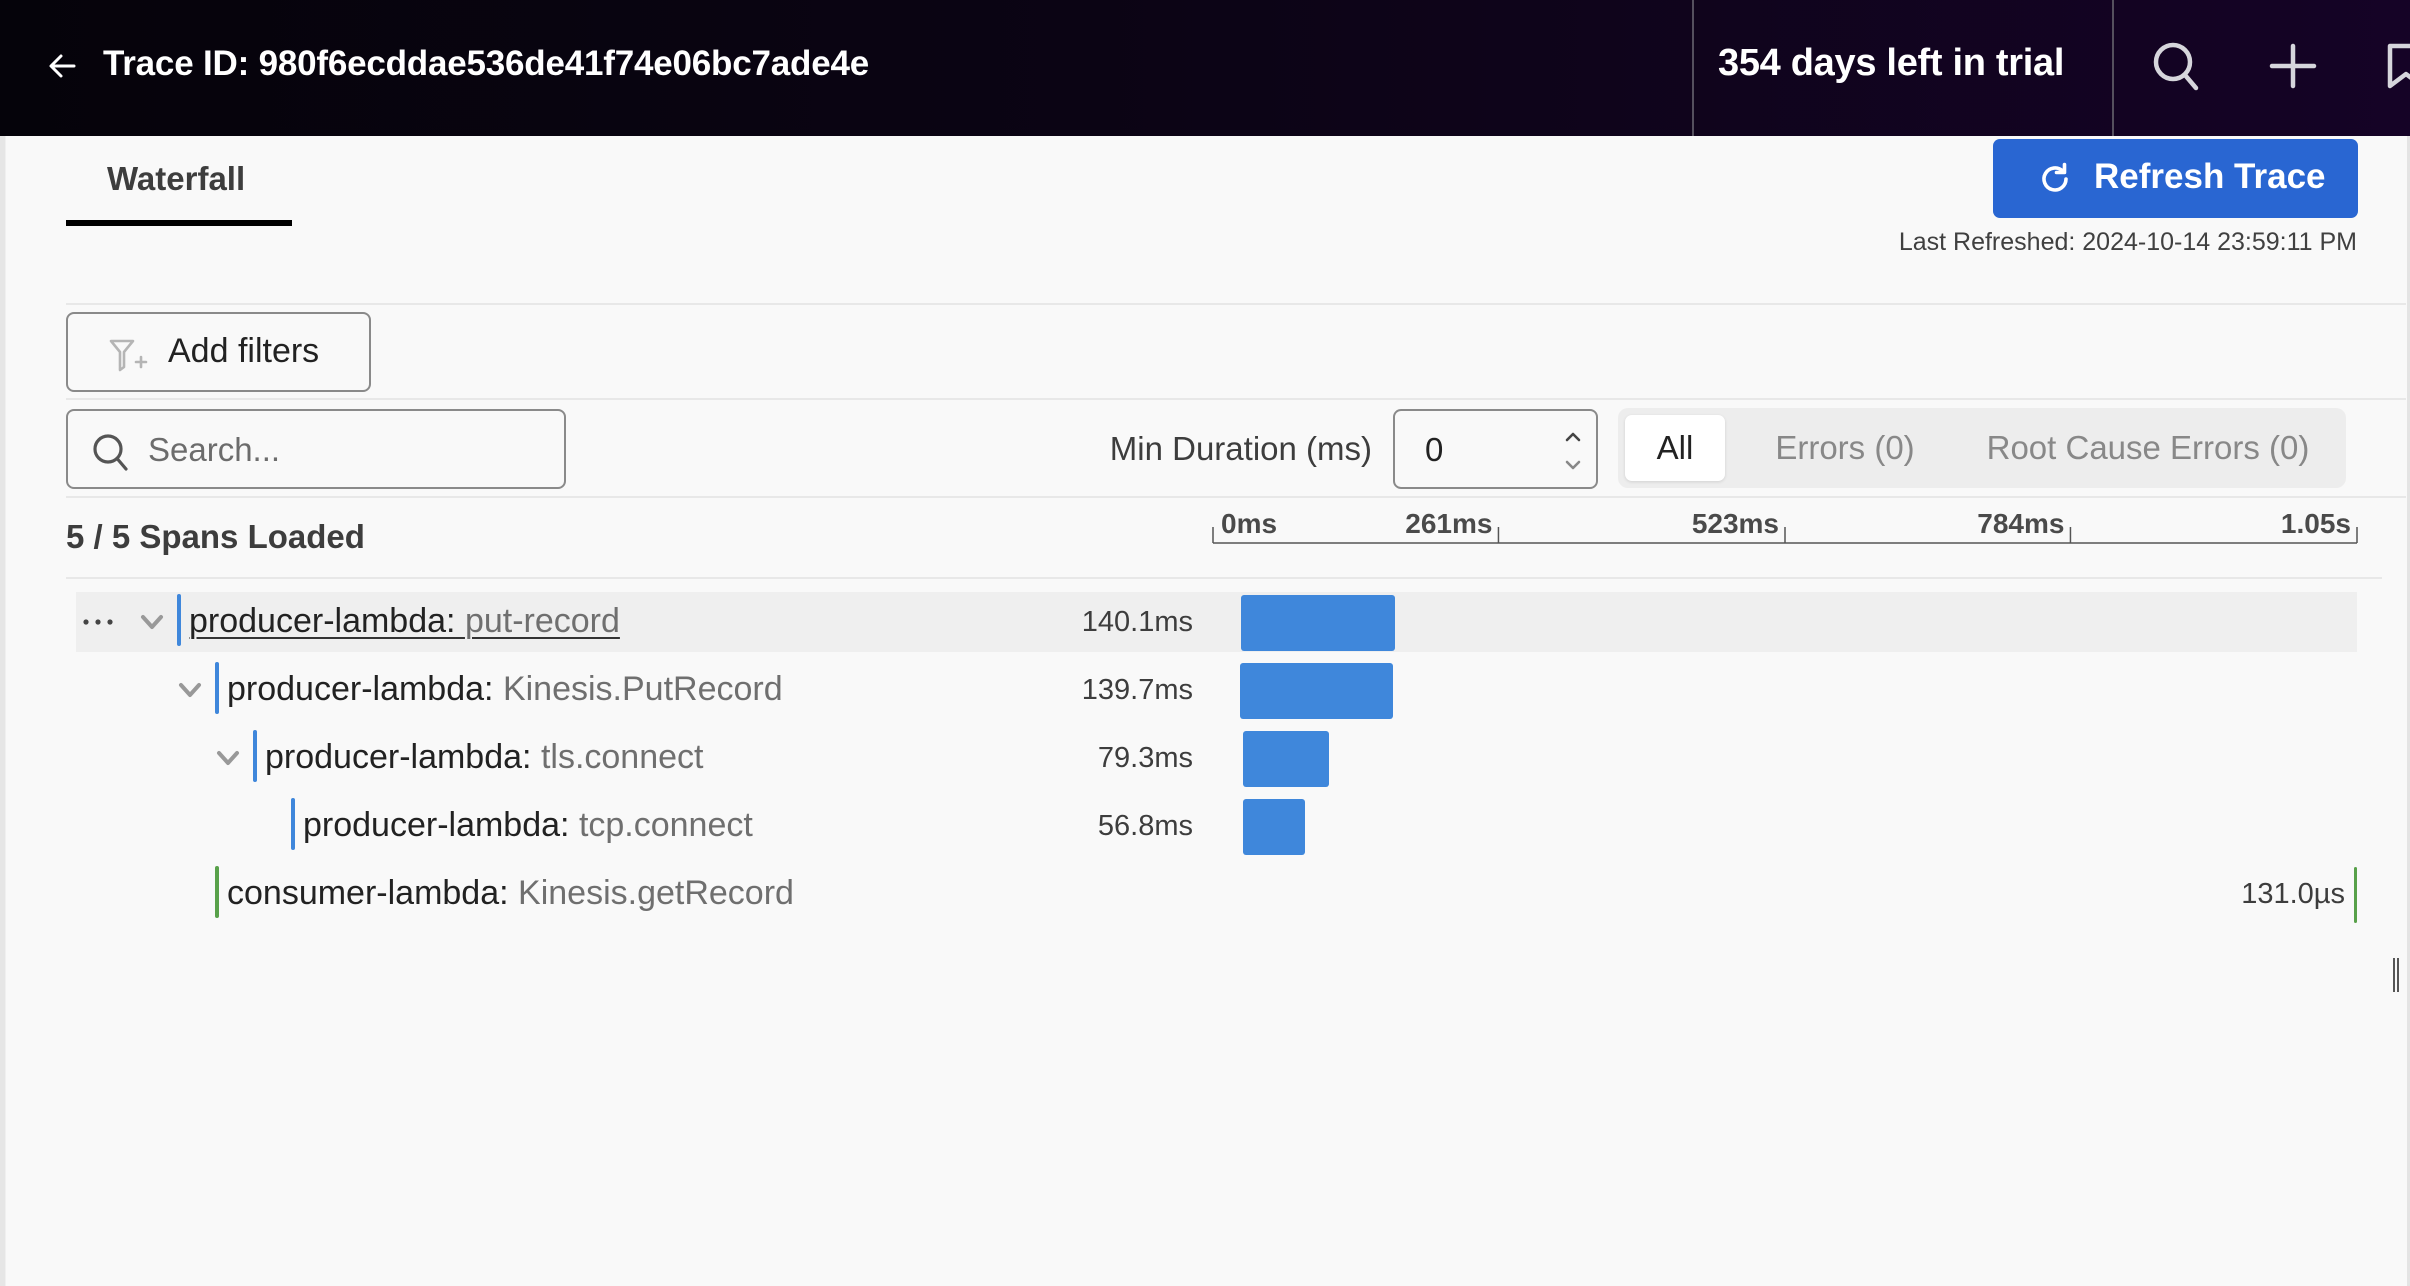  I want to click on span-duration: 140.1ms, so click(1137, 622).